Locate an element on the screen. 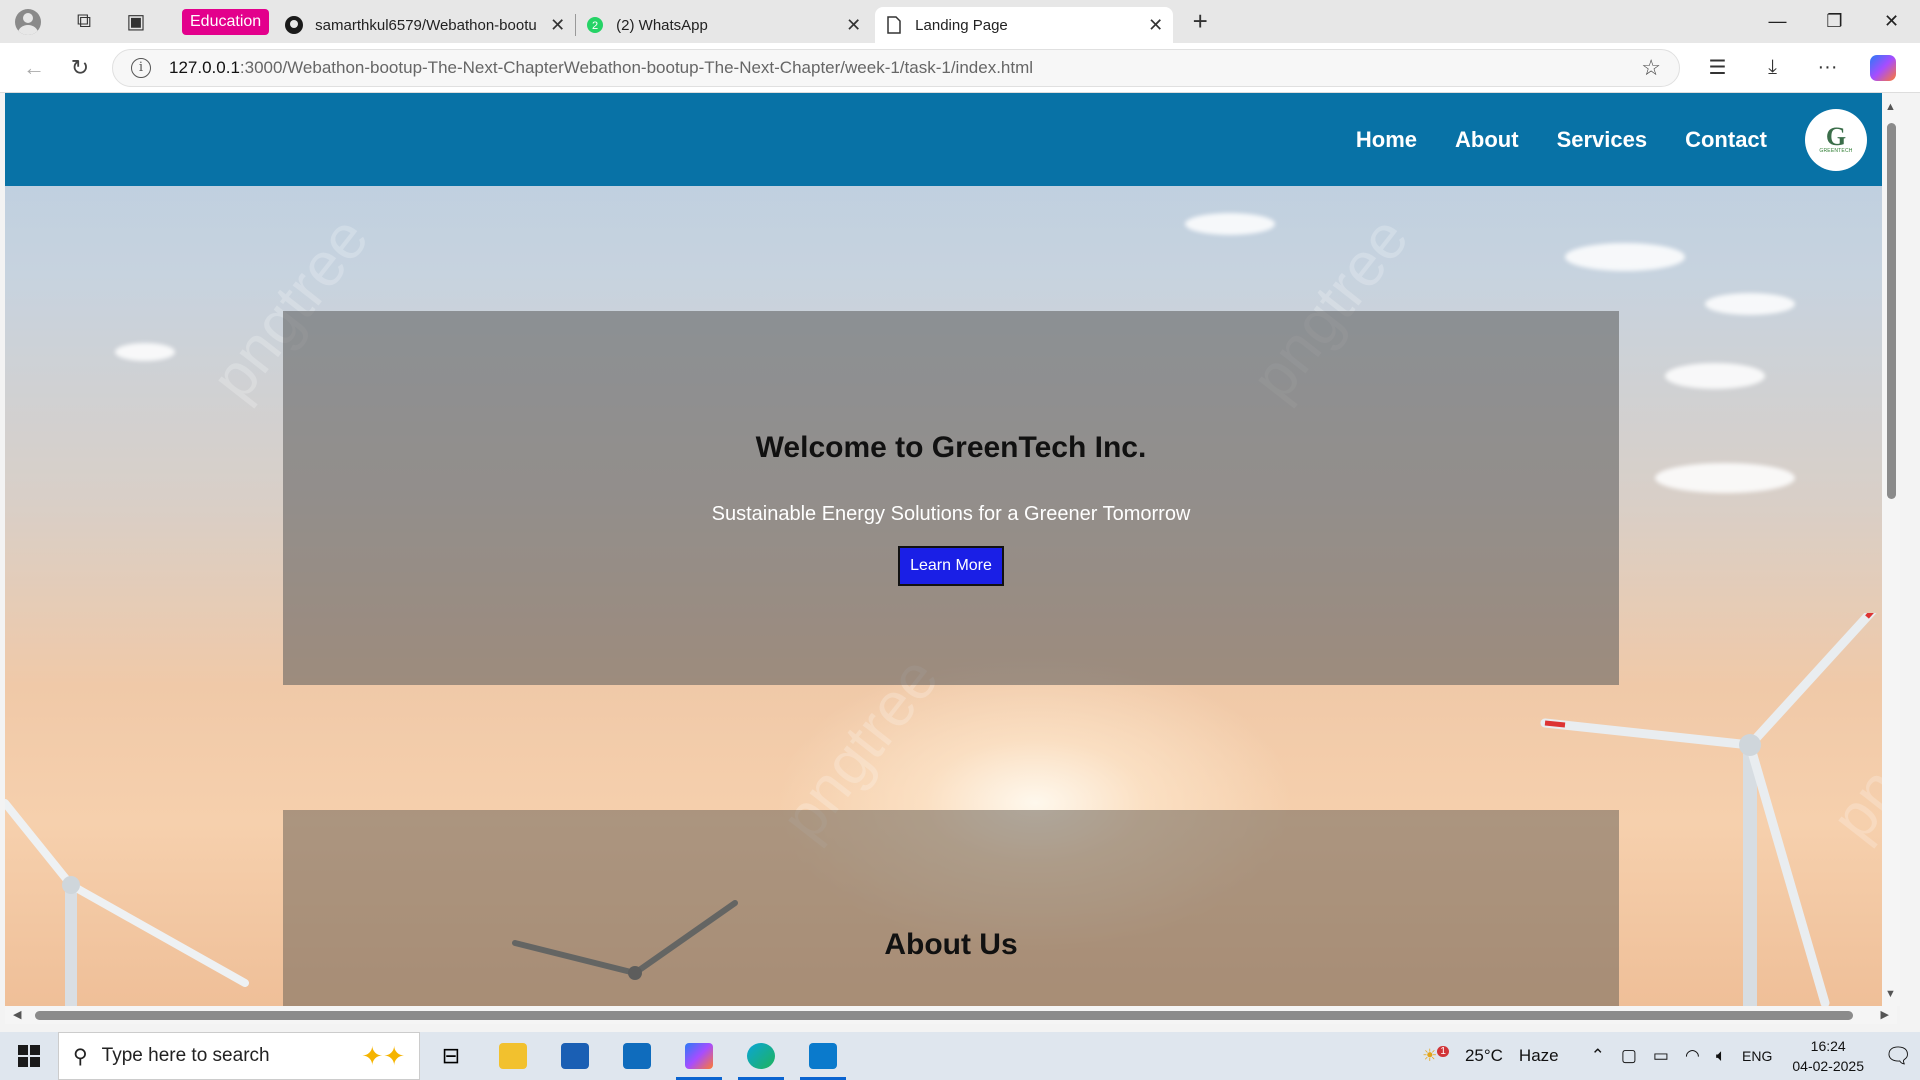 Image resolution: width=1920 pixels, height=1080 pixels. nav-services: Services is located at coordinates (1602, 140).